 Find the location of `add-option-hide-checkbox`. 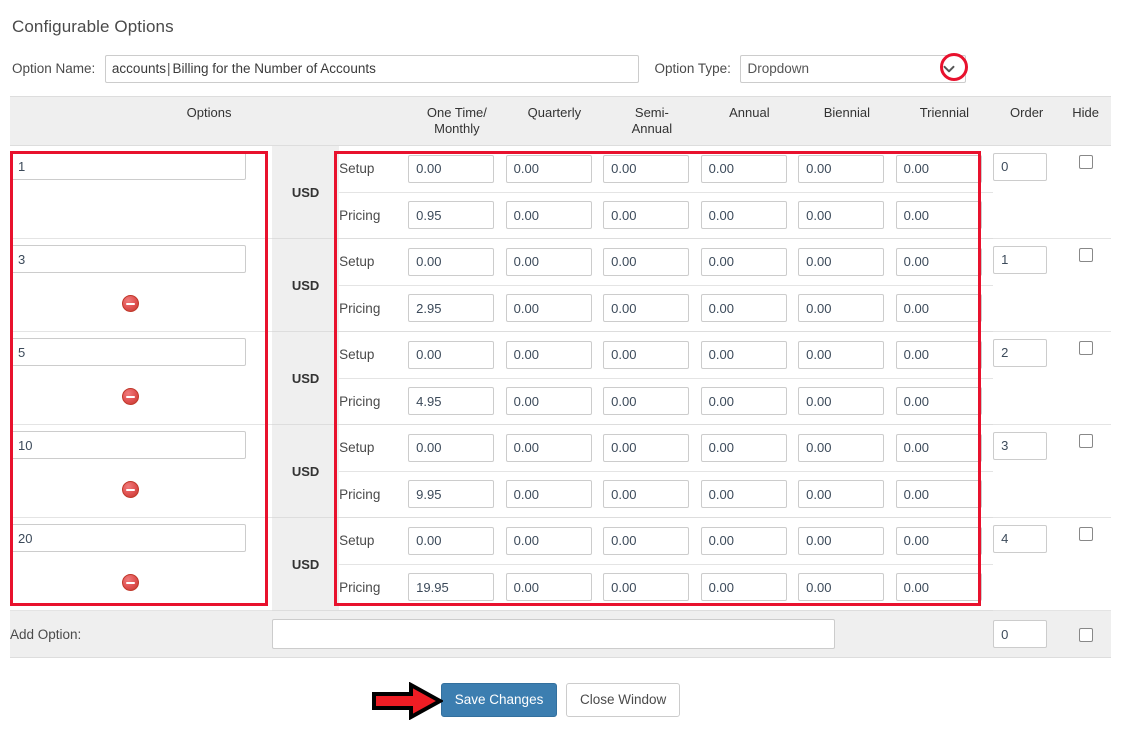

add-option-hide-checkbox is located at coordinates (1085, 634).